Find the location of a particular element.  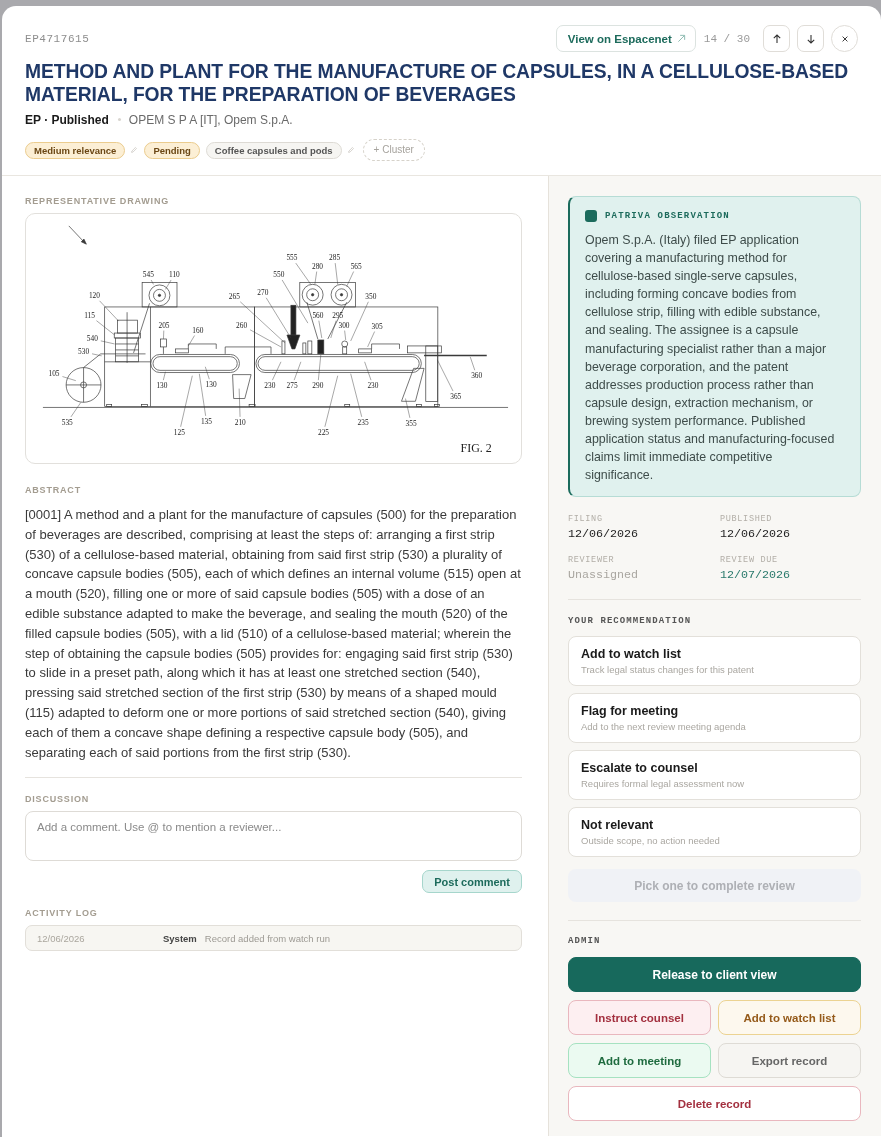

recommendation-option: Add to watch list Track legal status changes for this patent is located at coordinates (714, 661).